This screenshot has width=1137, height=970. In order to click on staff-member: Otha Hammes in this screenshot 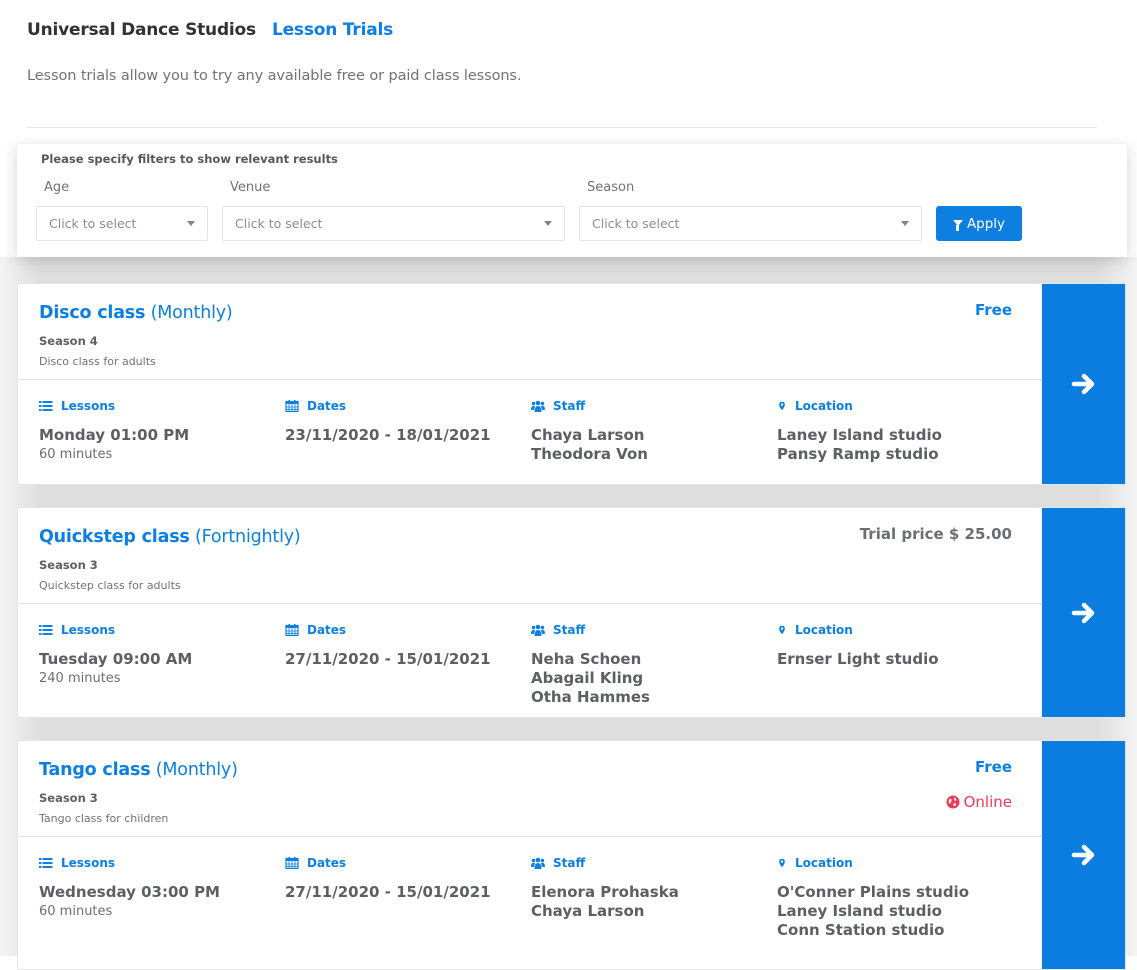, I will do `click(590, 697)`.